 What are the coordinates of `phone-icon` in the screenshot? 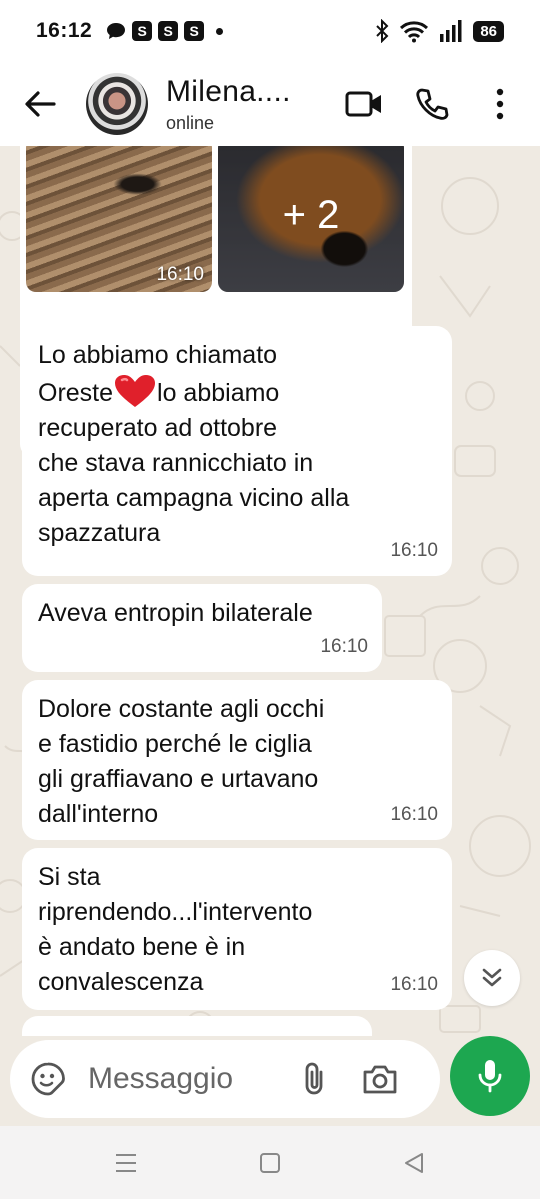 It's located at (432, 104).